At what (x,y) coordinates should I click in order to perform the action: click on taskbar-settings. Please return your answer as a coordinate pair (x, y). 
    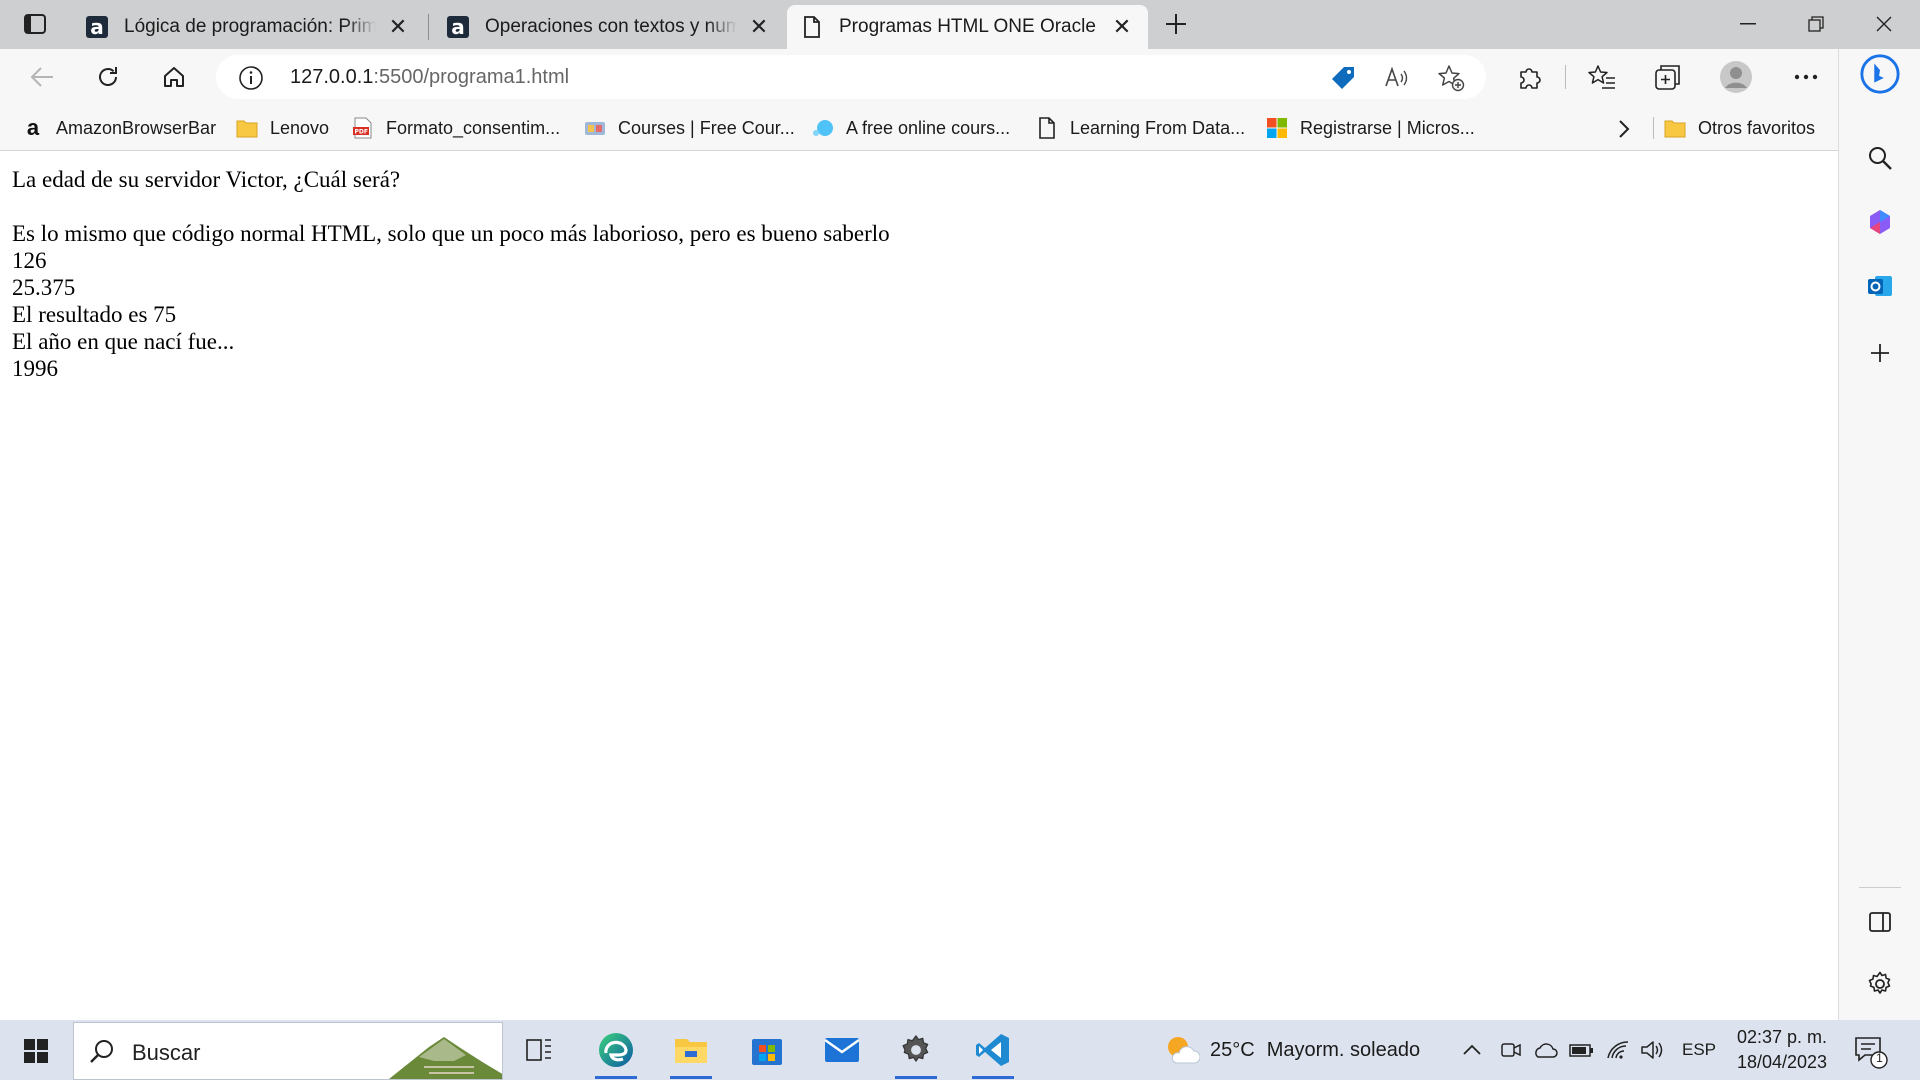
    Looking at the image, I should click on (916, 1050).